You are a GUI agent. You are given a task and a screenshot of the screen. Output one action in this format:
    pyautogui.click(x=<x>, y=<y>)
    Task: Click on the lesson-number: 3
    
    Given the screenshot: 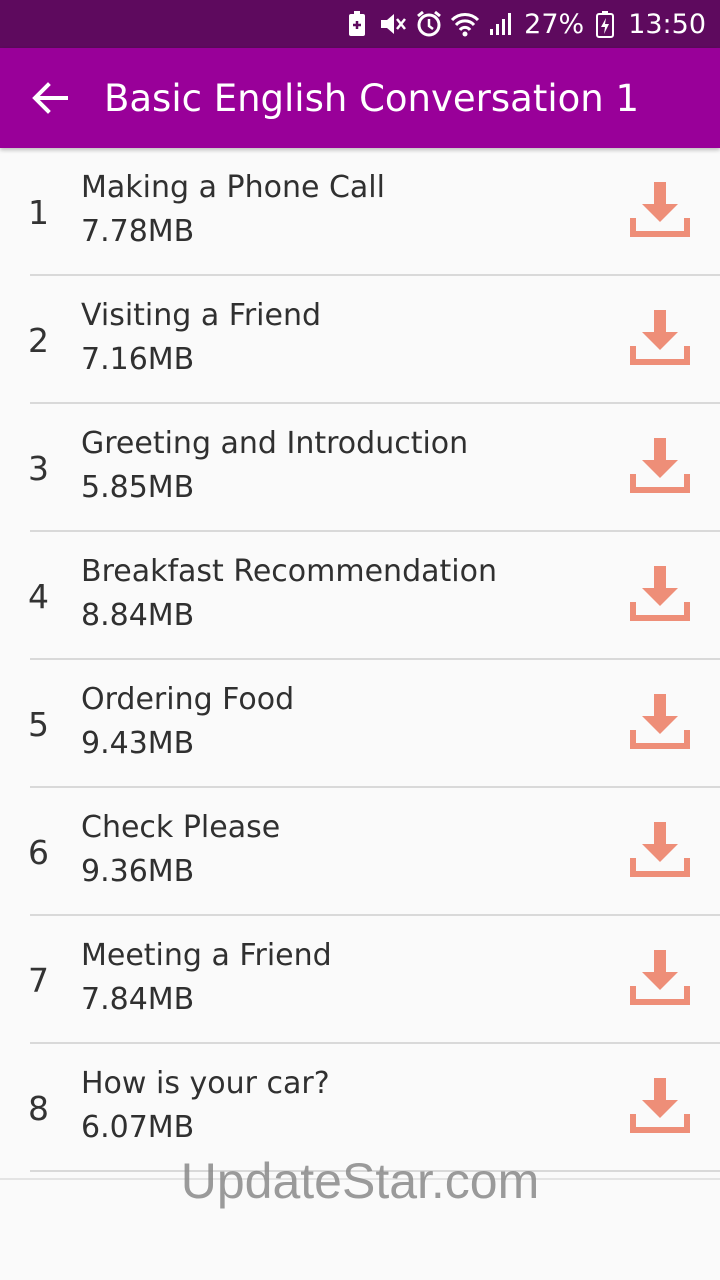 What is the action you would take?
    pyautogui.click(x=38, y=468)
    